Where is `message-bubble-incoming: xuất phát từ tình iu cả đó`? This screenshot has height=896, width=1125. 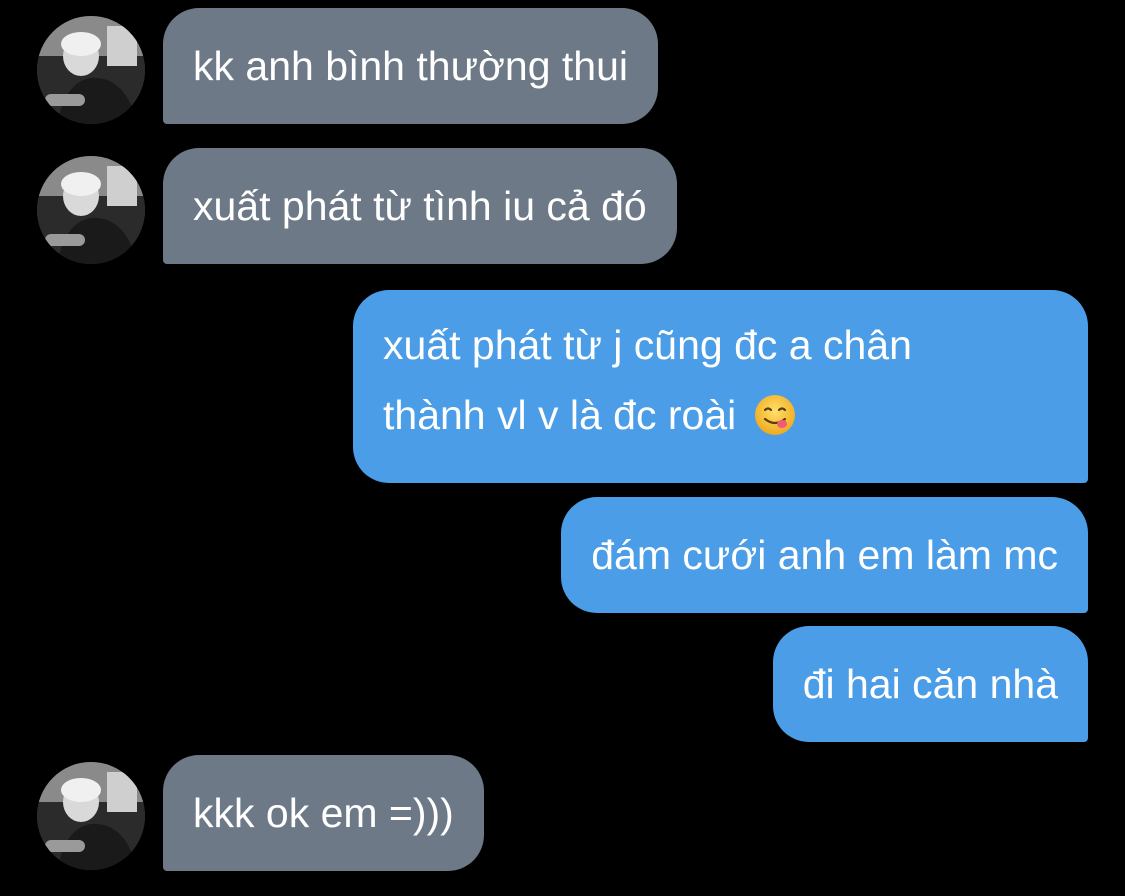
message-bubble-incoming: xuất phát từ tình iu cả đó is located at coordinates (420, 206).